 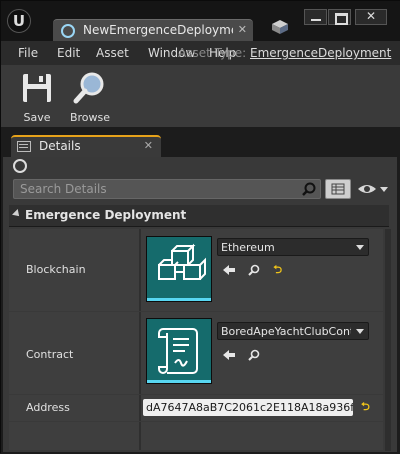 I want to click on unreal-logo-icon: U, so click(x=19, y=21).